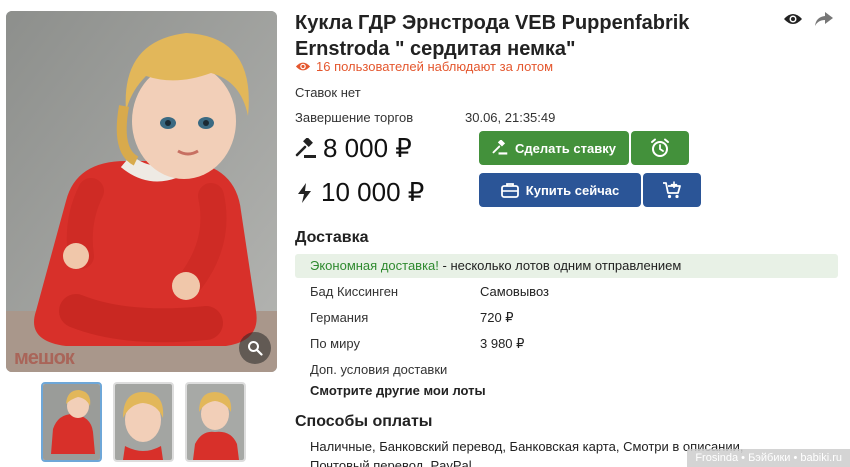 The width and height of the screenshot is (850, 467). What do you see at coordinates (373, 192) in the screenshot?
I see `buy-price: 10 000 ₽` at bounding box center [373, 192].